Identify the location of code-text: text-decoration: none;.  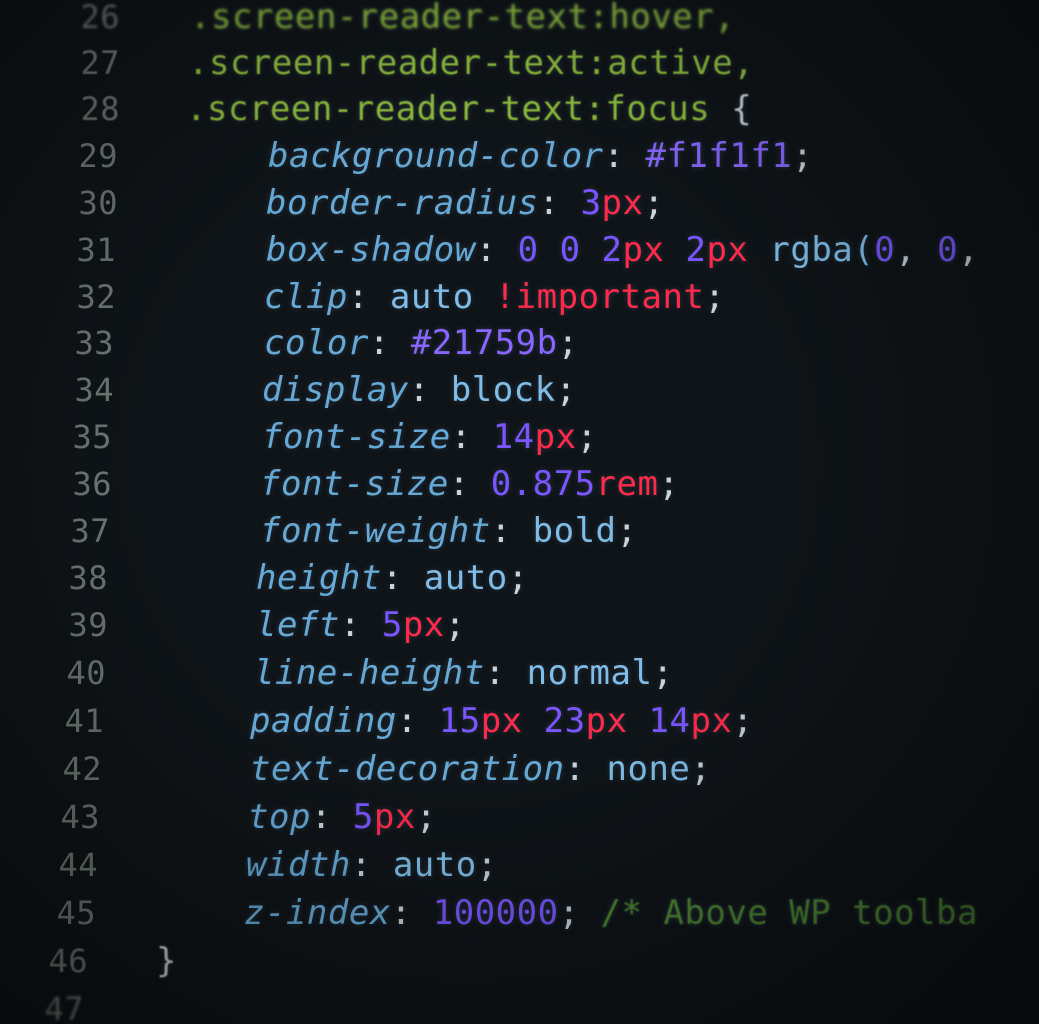
(481, 769).